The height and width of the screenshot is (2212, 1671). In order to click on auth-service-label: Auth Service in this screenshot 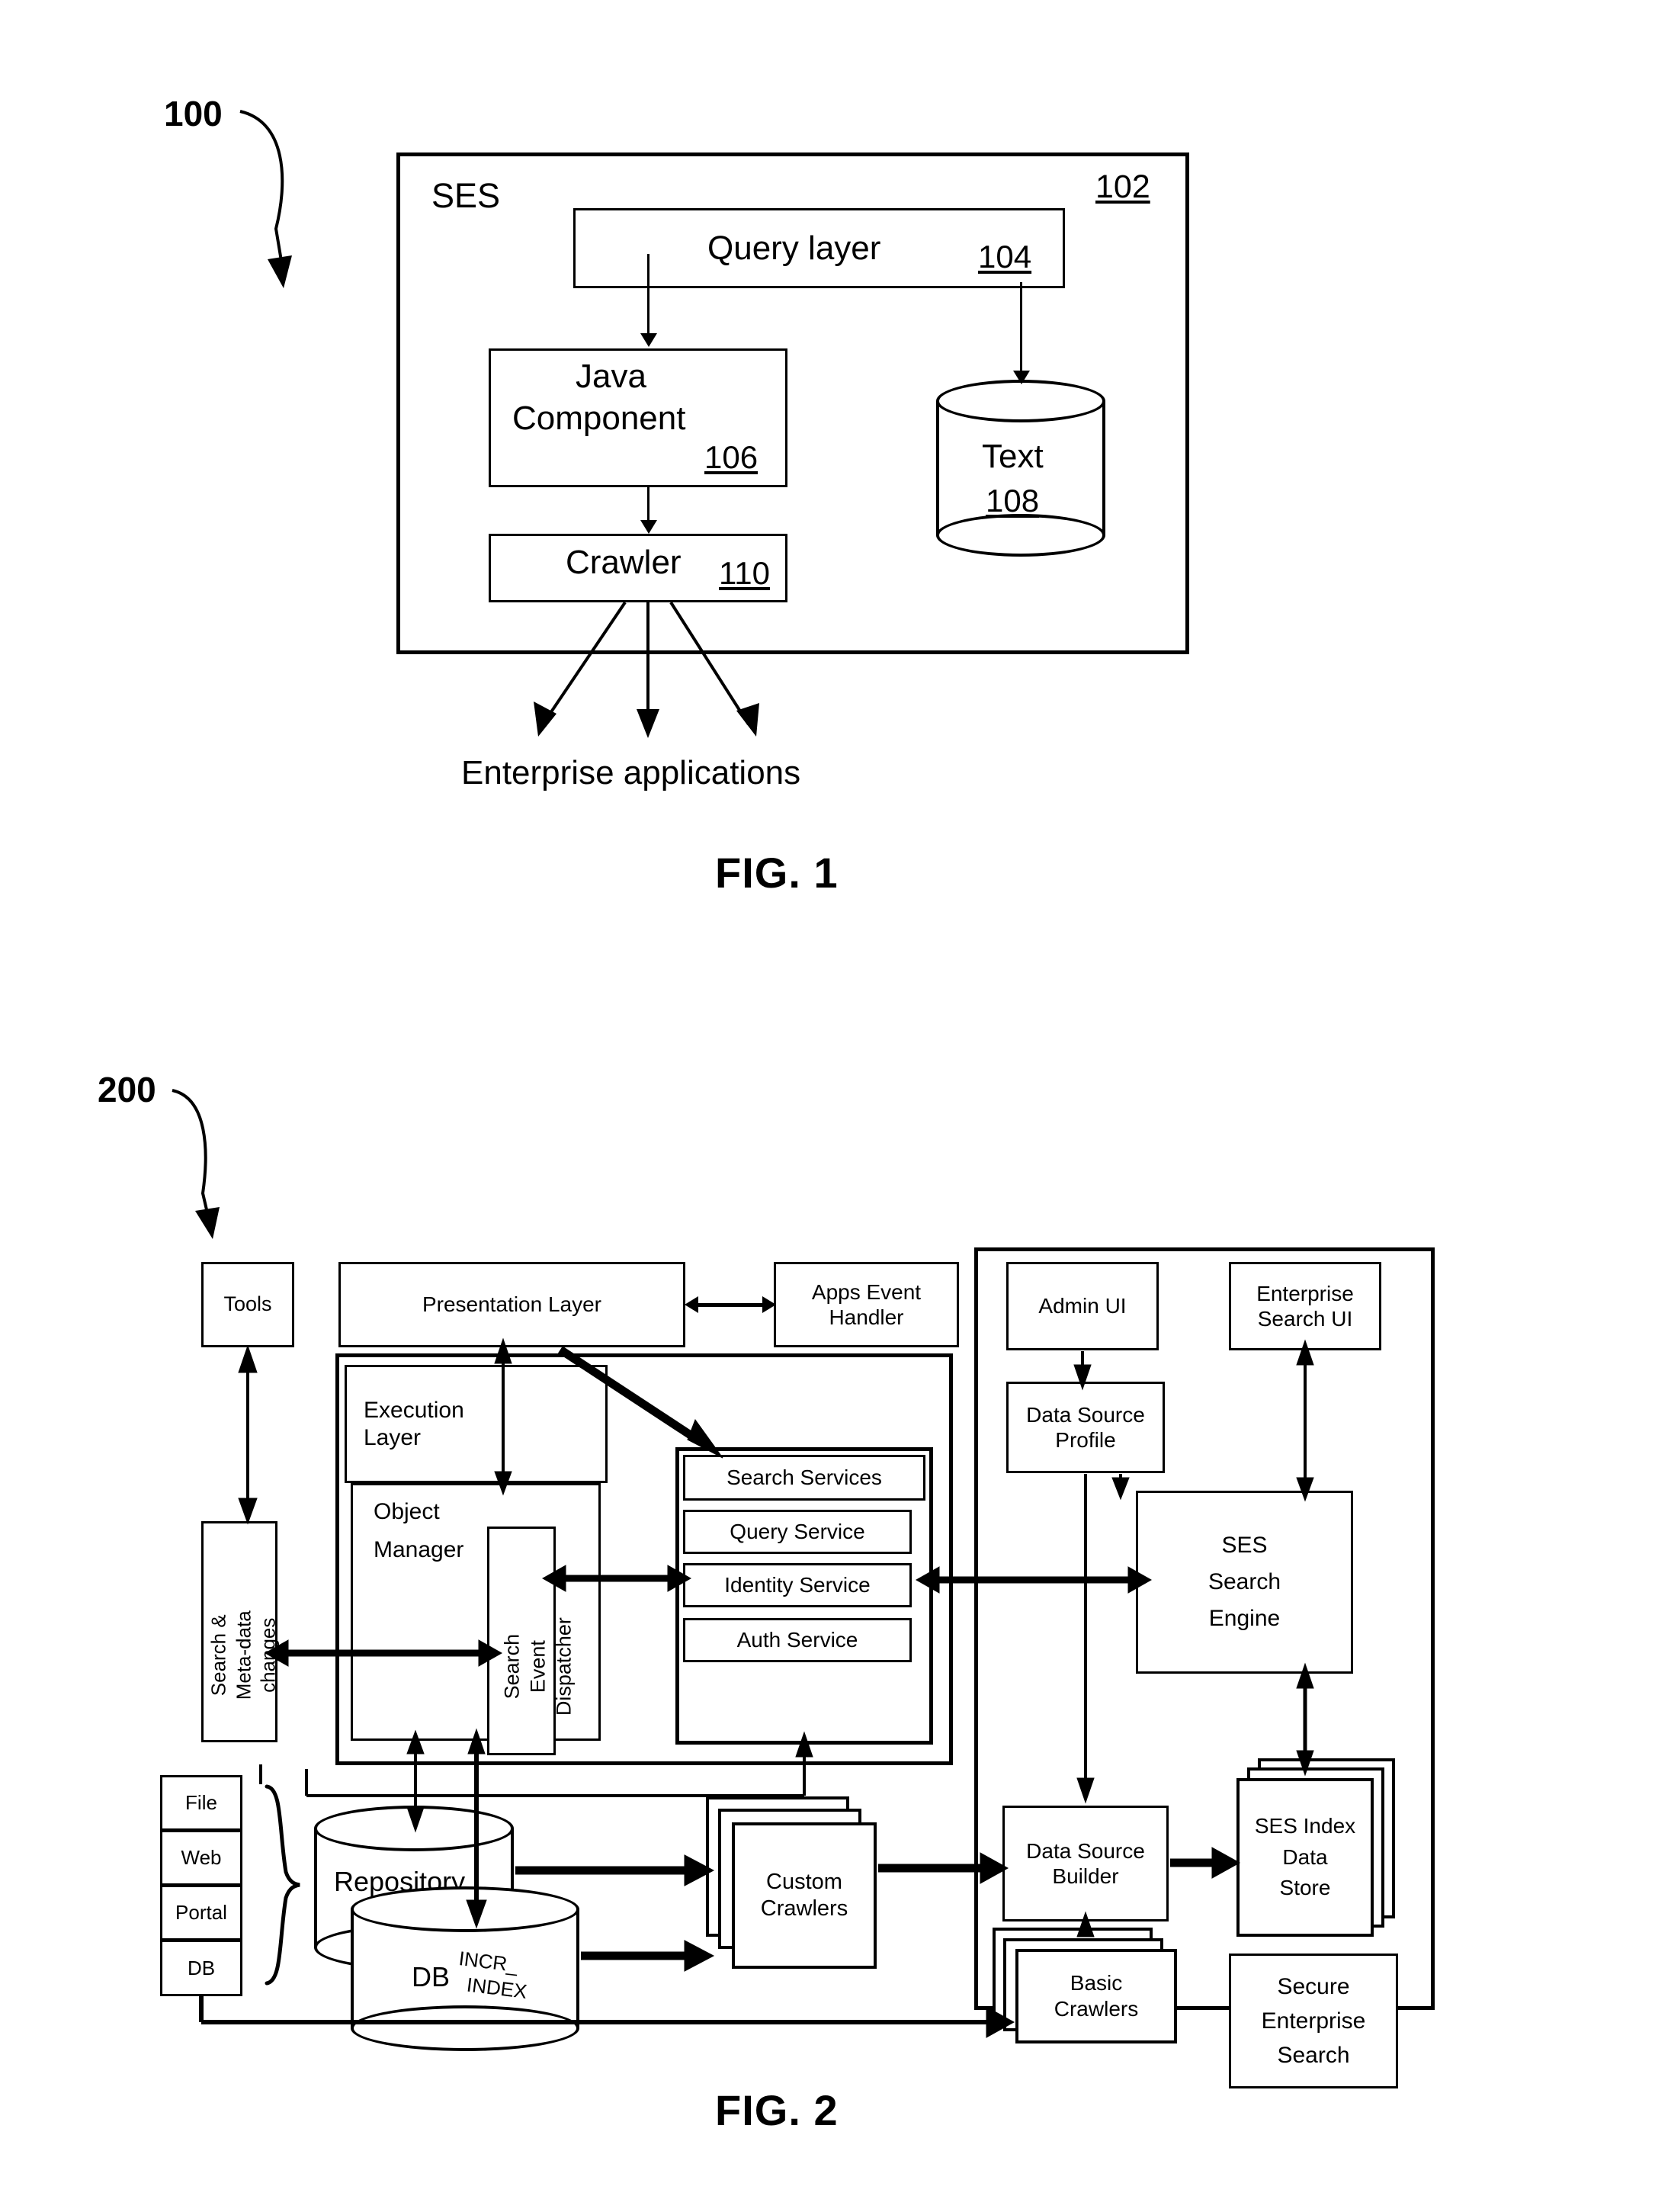, I will do `click(797, 1640)`.